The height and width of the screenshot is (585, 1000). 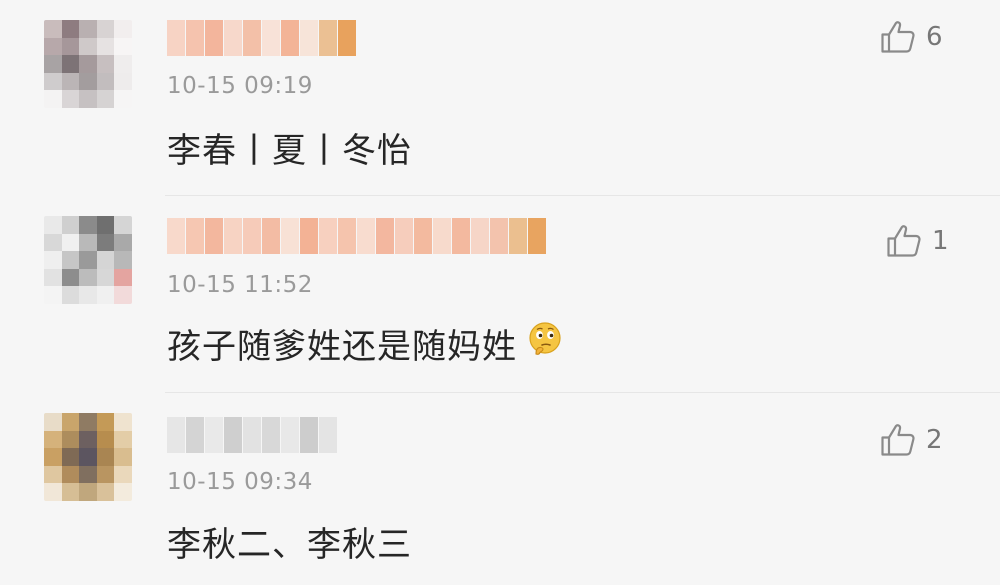 I want to click on like-count: 2, so click(x=934, y=440).